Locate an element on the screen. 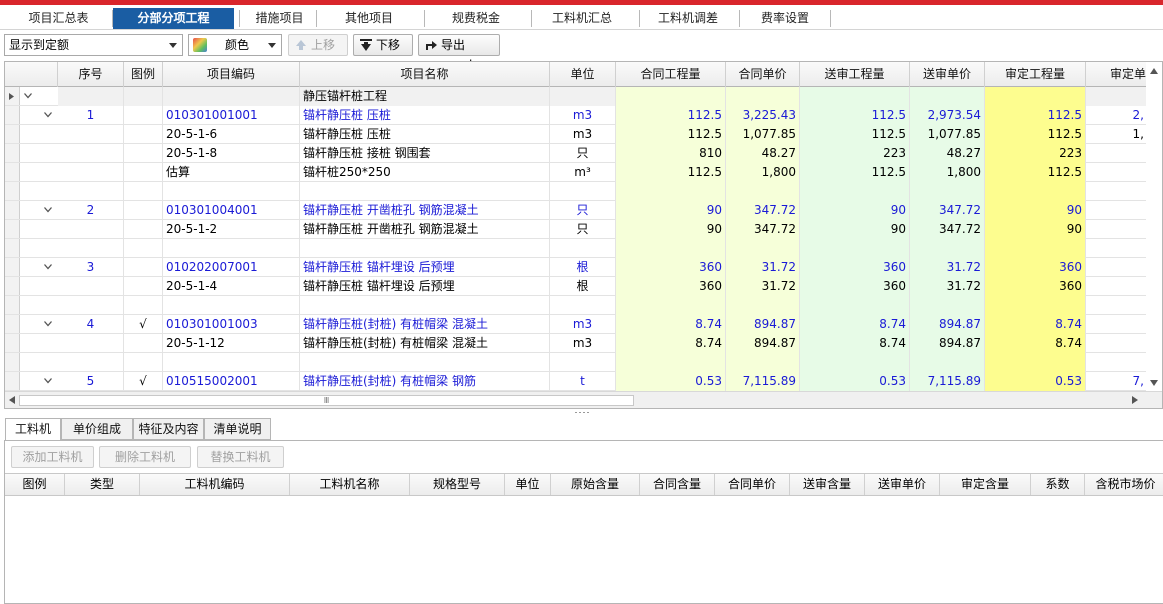  display-level-select: 显示到定额 is located at coordinates (93, 45).